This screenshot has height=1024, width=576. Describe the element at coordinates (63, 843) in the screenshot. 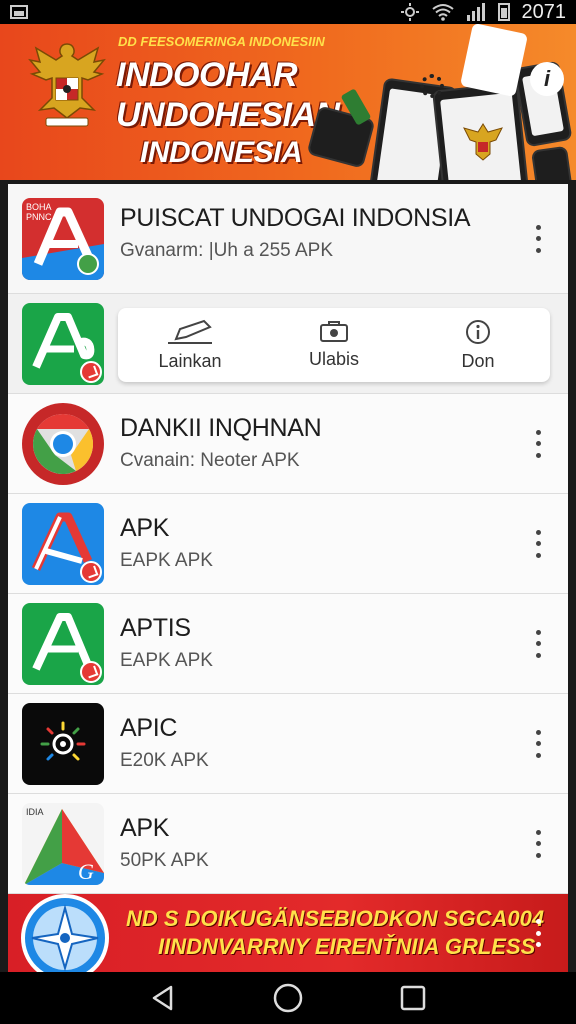

I see `triangle-colorful-icon: G IDIA` at that location.